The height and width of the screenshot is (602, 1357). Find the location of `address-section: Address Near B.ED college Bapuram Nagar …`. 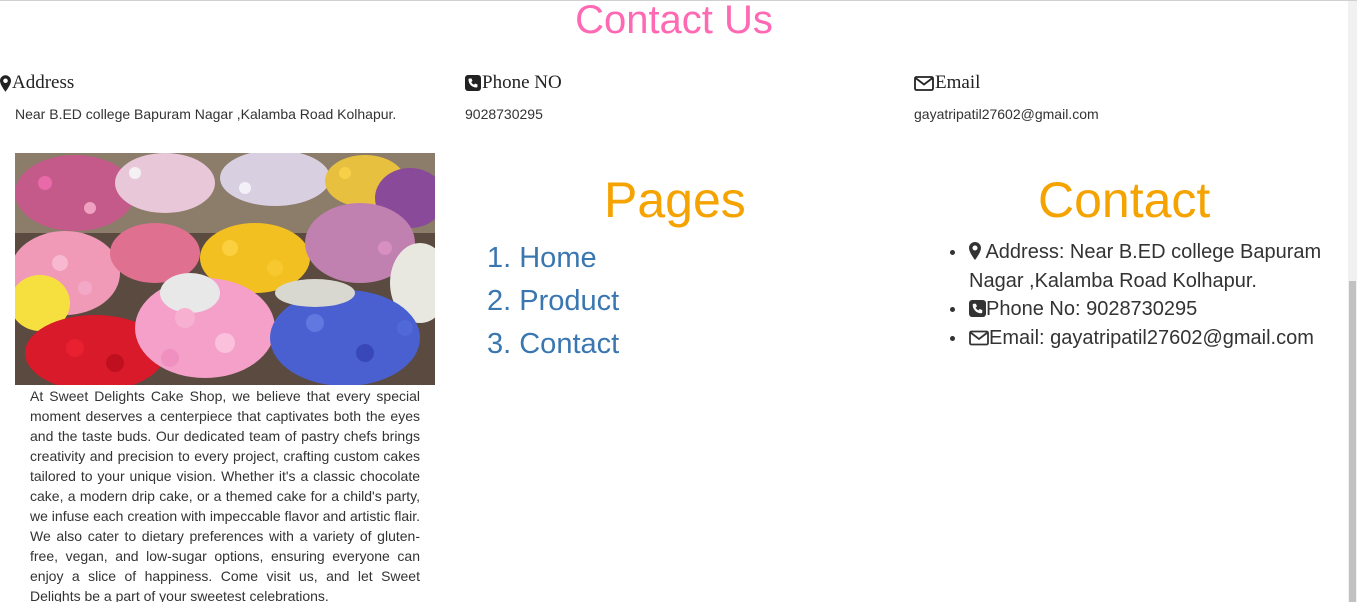

address-section: Address Near B.ED college Bapuram Nagar … is located at coordinates (198, 96).